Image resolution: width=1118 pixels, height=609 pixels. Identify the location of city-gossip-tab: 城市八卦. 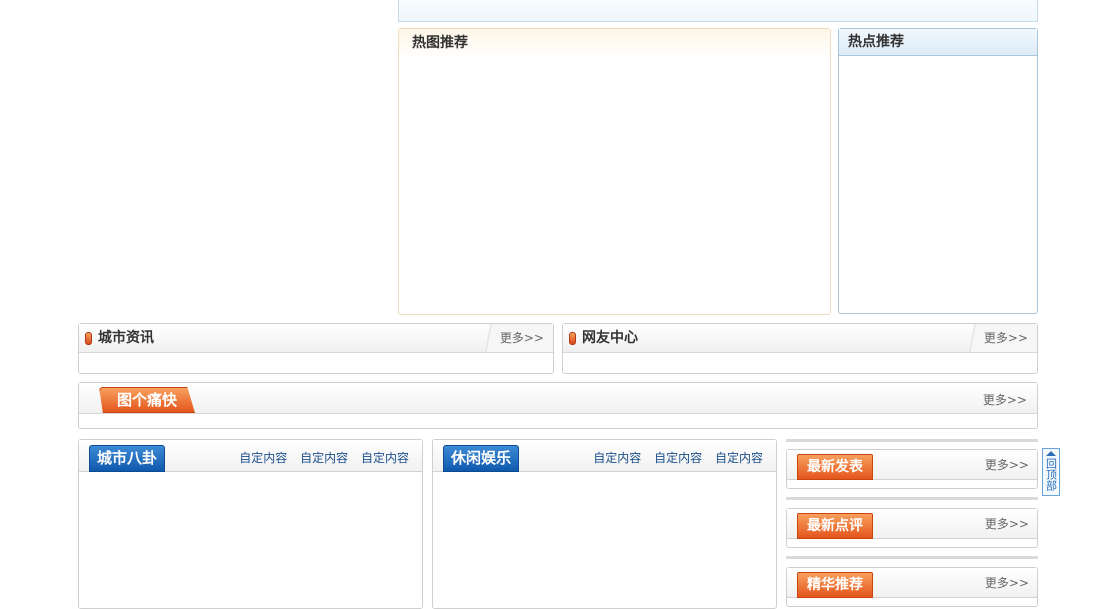
(127, 458).